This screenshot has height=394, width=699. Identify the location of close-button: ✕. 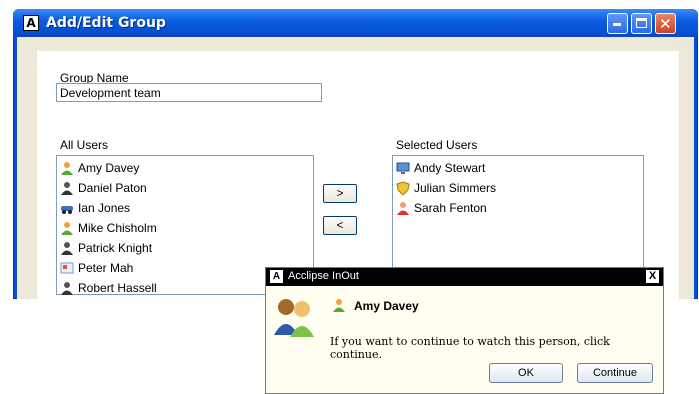
(665, 23).